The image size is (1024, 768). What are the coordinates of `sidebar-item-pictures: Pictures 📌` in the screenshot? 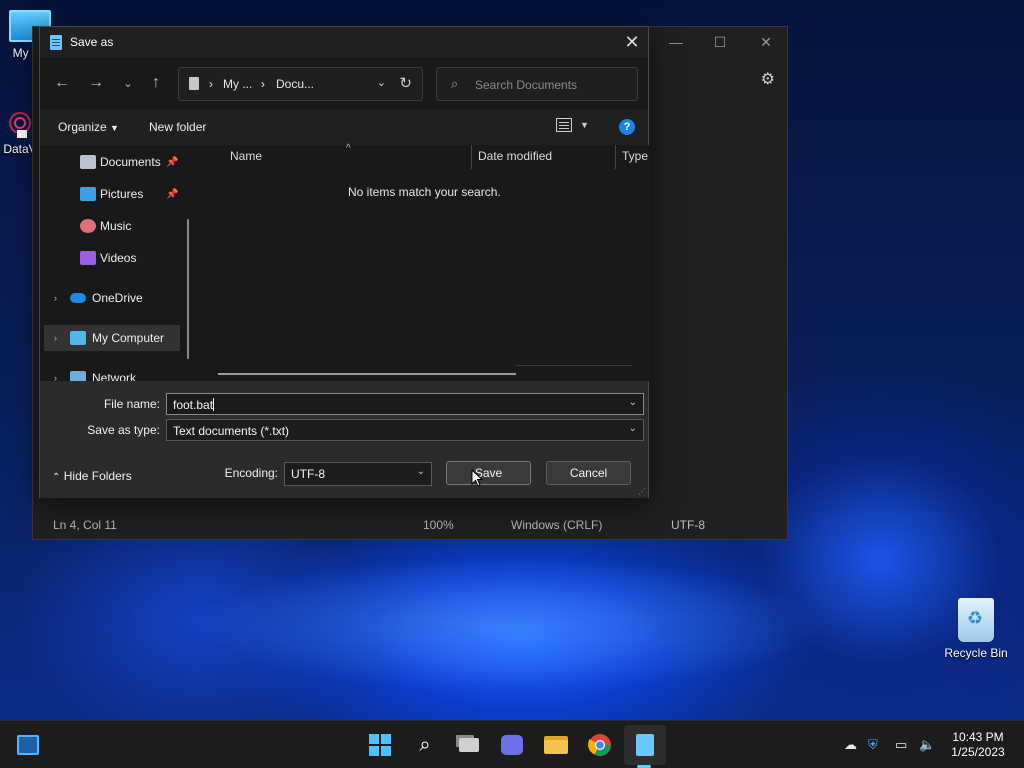 It's located at (112, 194).